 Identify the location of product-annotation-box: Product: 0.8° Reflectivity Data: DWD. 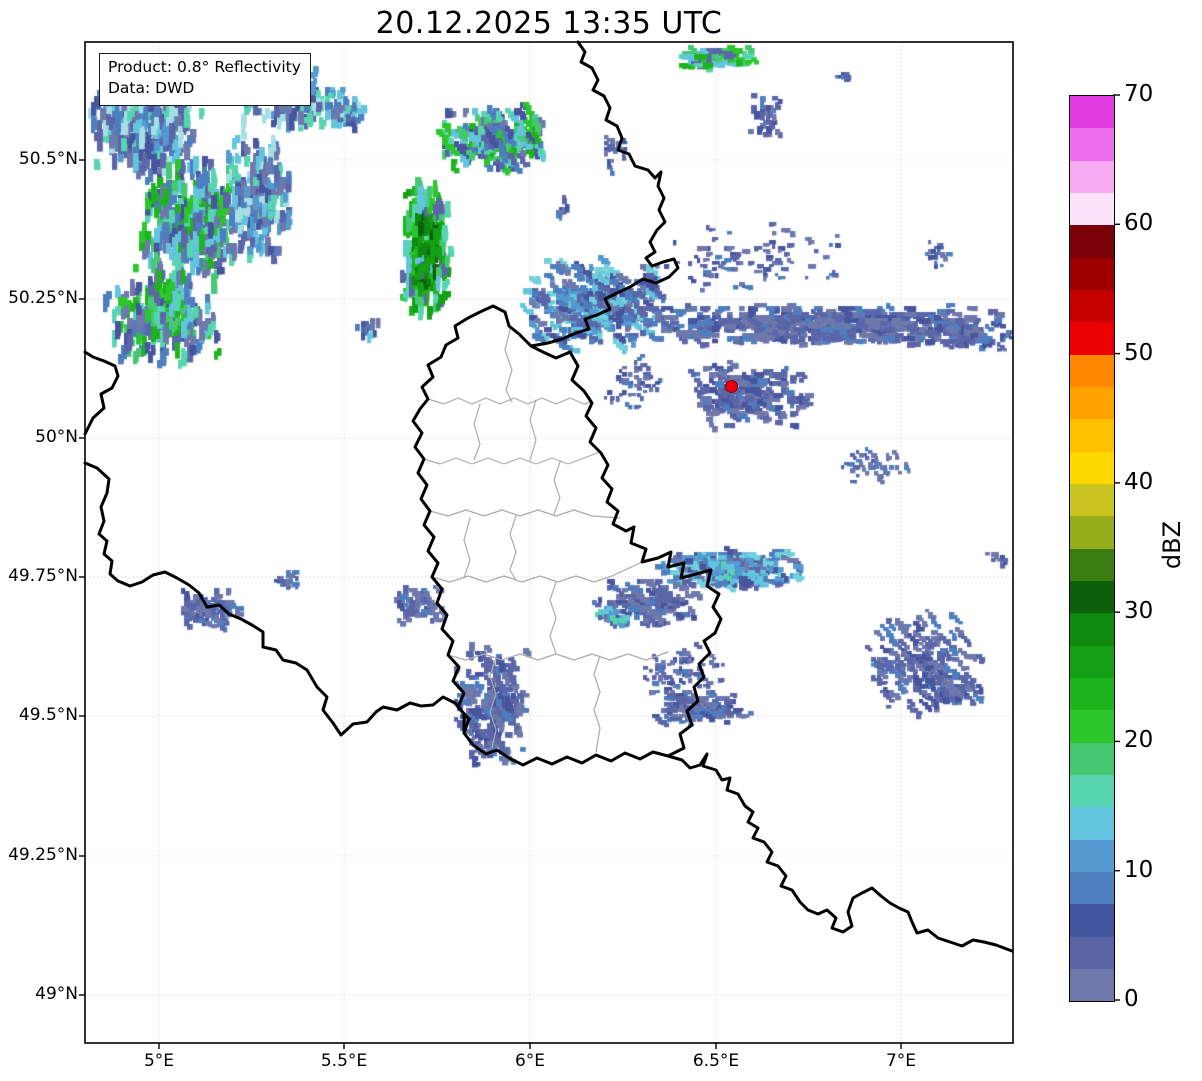
(205, 79).